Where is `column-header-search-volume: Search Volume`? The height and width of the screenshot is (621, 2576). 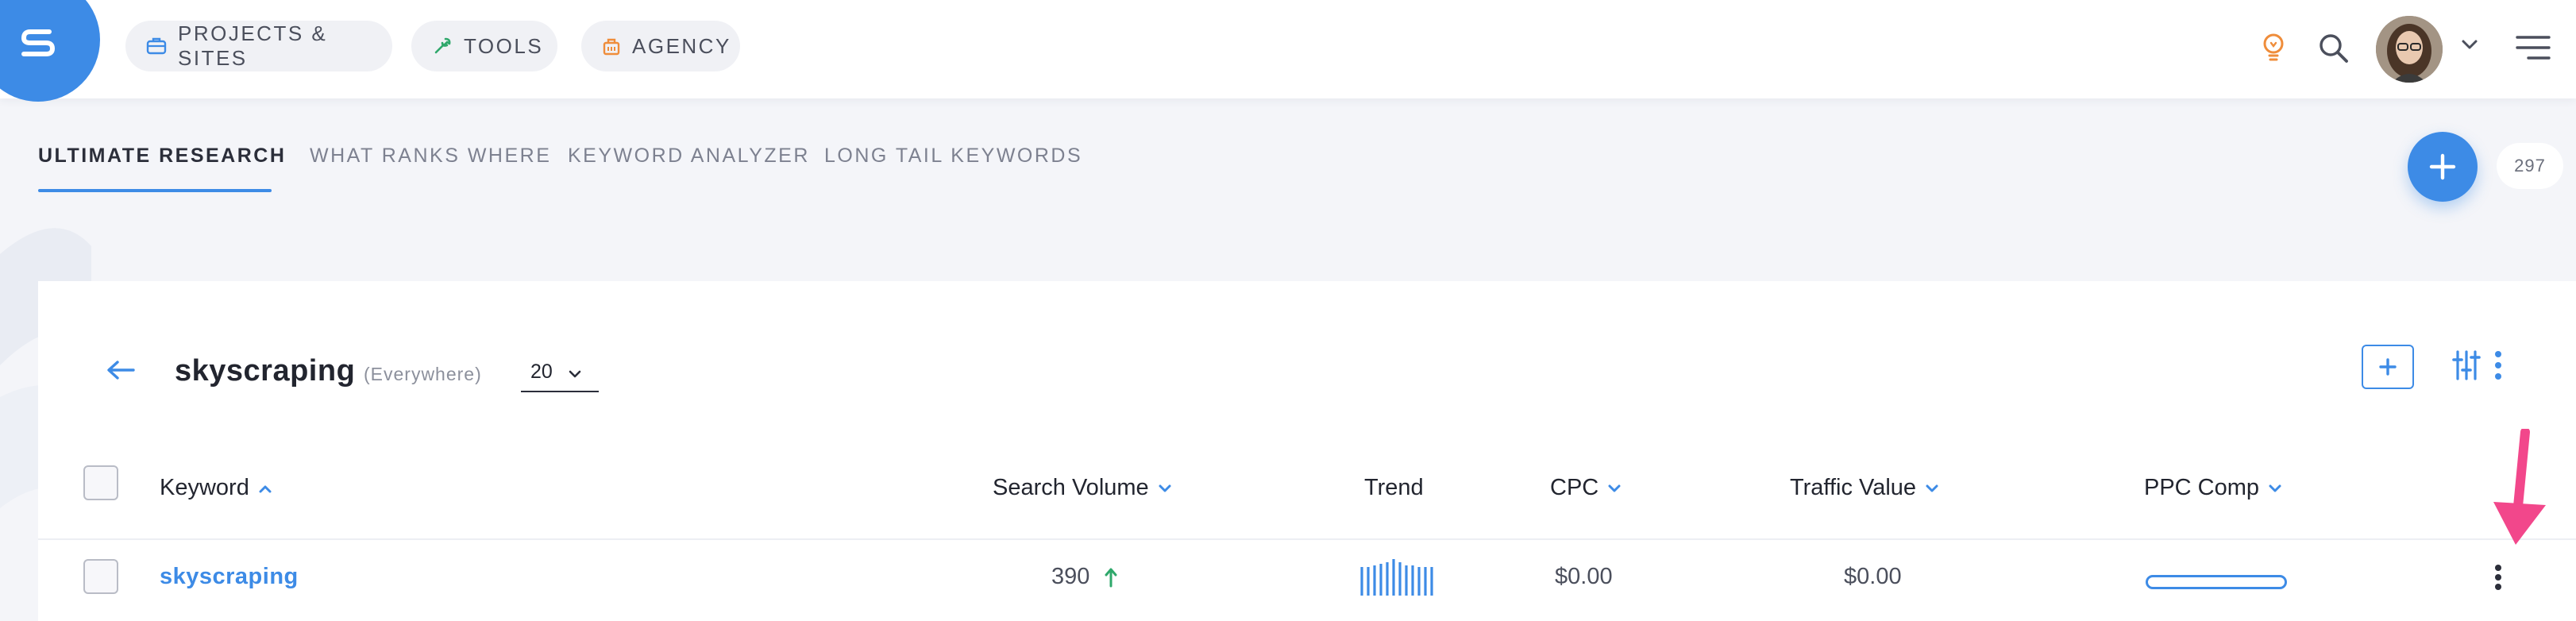 column-header-search-volume: Search Volume is located at coordinates (1083, 488).